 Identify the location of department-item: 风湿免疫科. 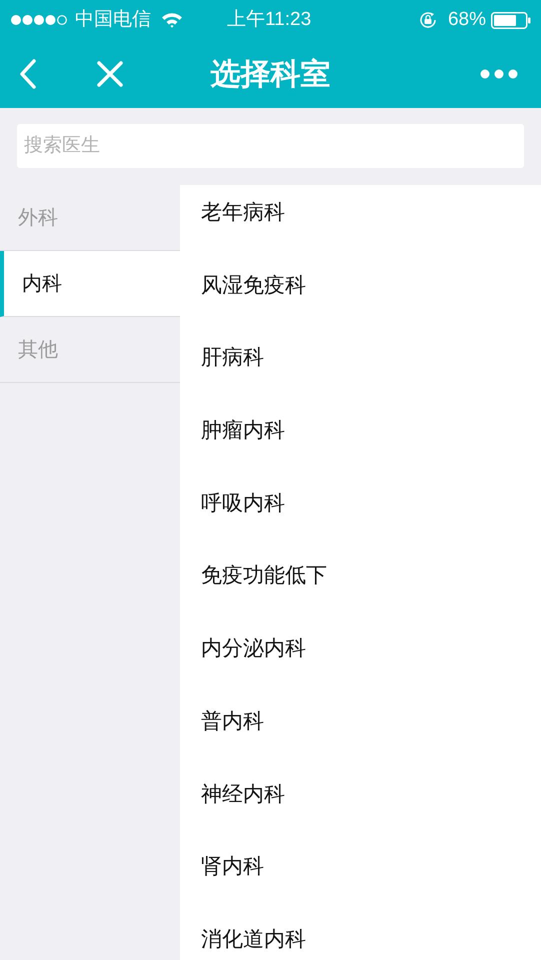
(253, 285).